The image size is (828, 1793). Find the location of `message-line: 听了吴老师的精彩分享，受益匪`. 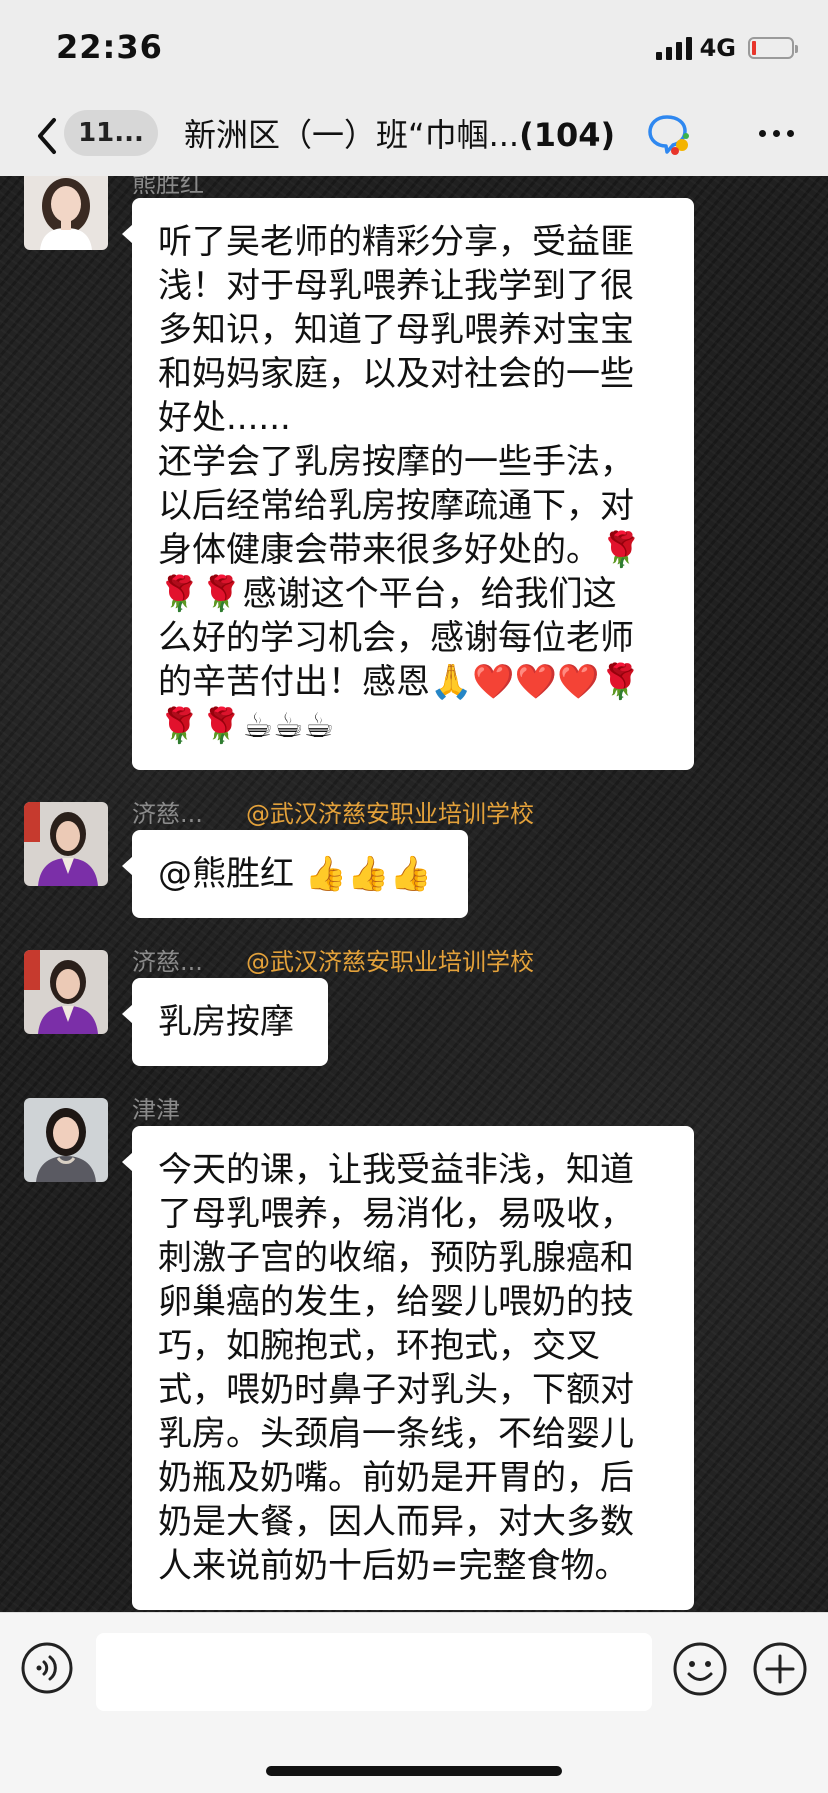

message-line: 听了吴老师的精彩分享，受益匪 is located at coordinates (396, 242).